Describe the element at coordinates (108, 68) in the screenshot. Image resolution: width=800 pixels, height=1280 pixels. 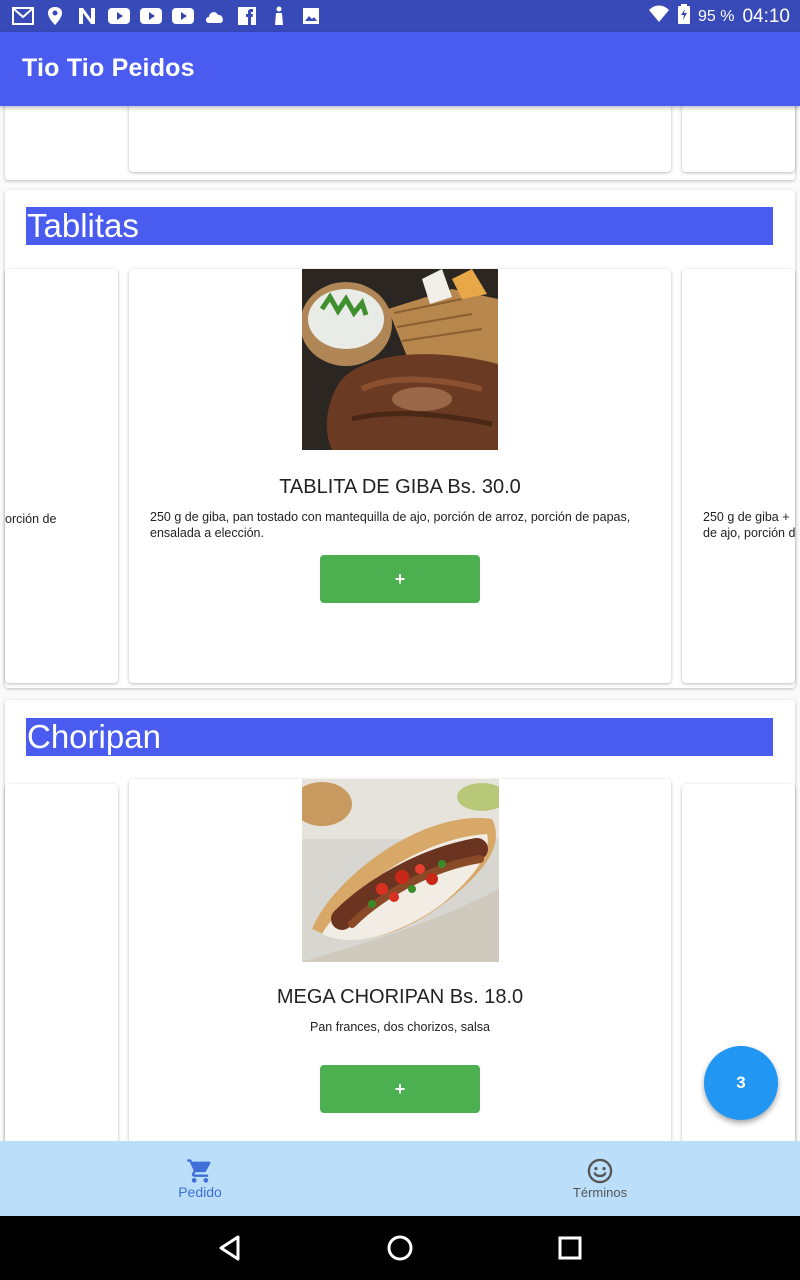
I see `app-title: Tio Tio Peidos` at that location.